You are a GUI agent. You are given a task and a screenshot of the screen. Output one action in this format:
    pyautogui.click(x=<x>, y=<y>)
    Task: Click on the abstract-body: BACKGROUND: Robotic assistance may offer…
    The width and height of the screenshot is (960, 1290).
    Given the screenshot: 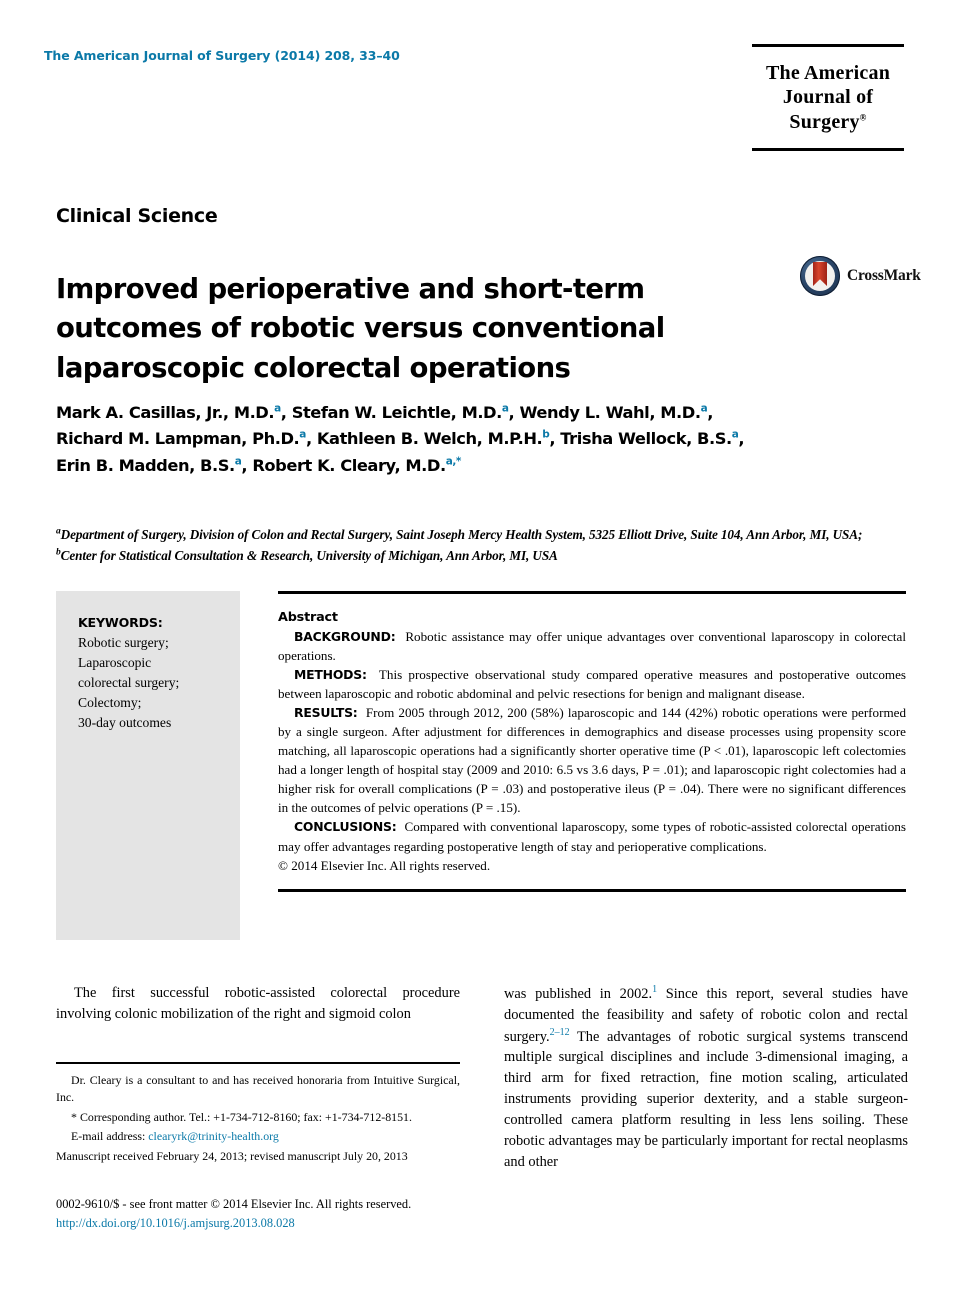 What is the action you would take?
    pyautogui.click(x=592, y=751)
    